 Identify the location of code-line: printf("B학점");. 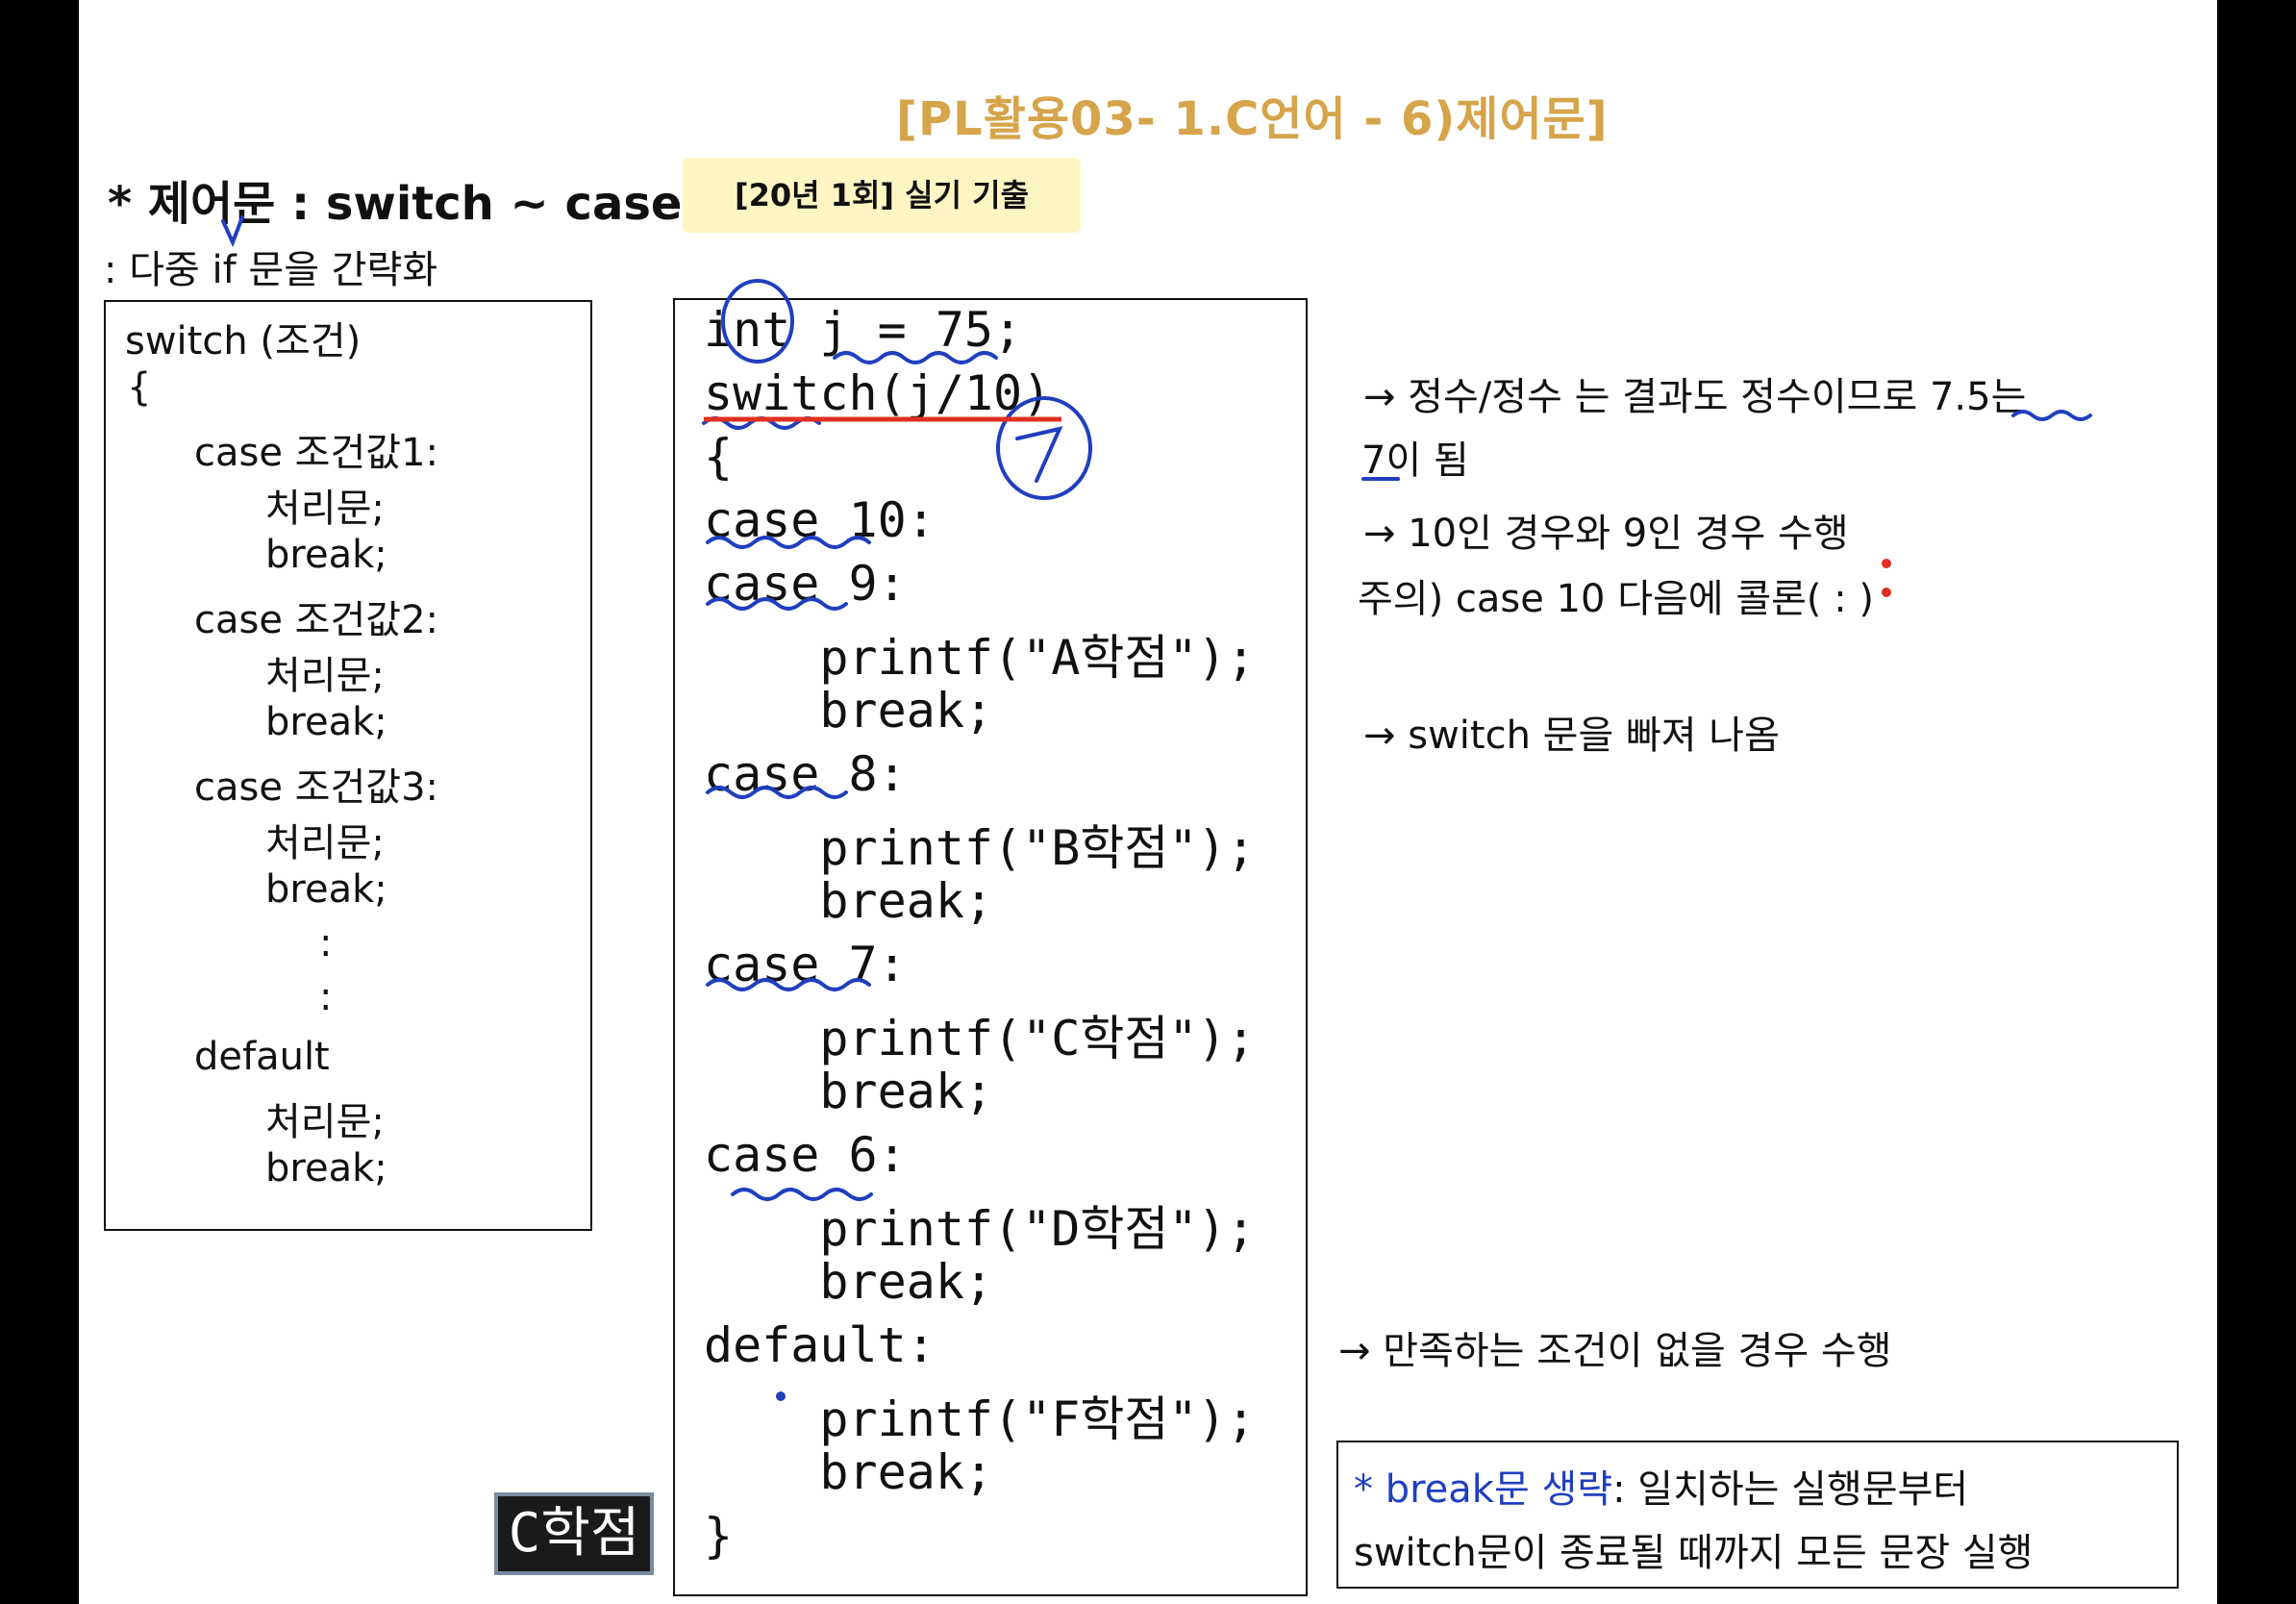
(980, 848).